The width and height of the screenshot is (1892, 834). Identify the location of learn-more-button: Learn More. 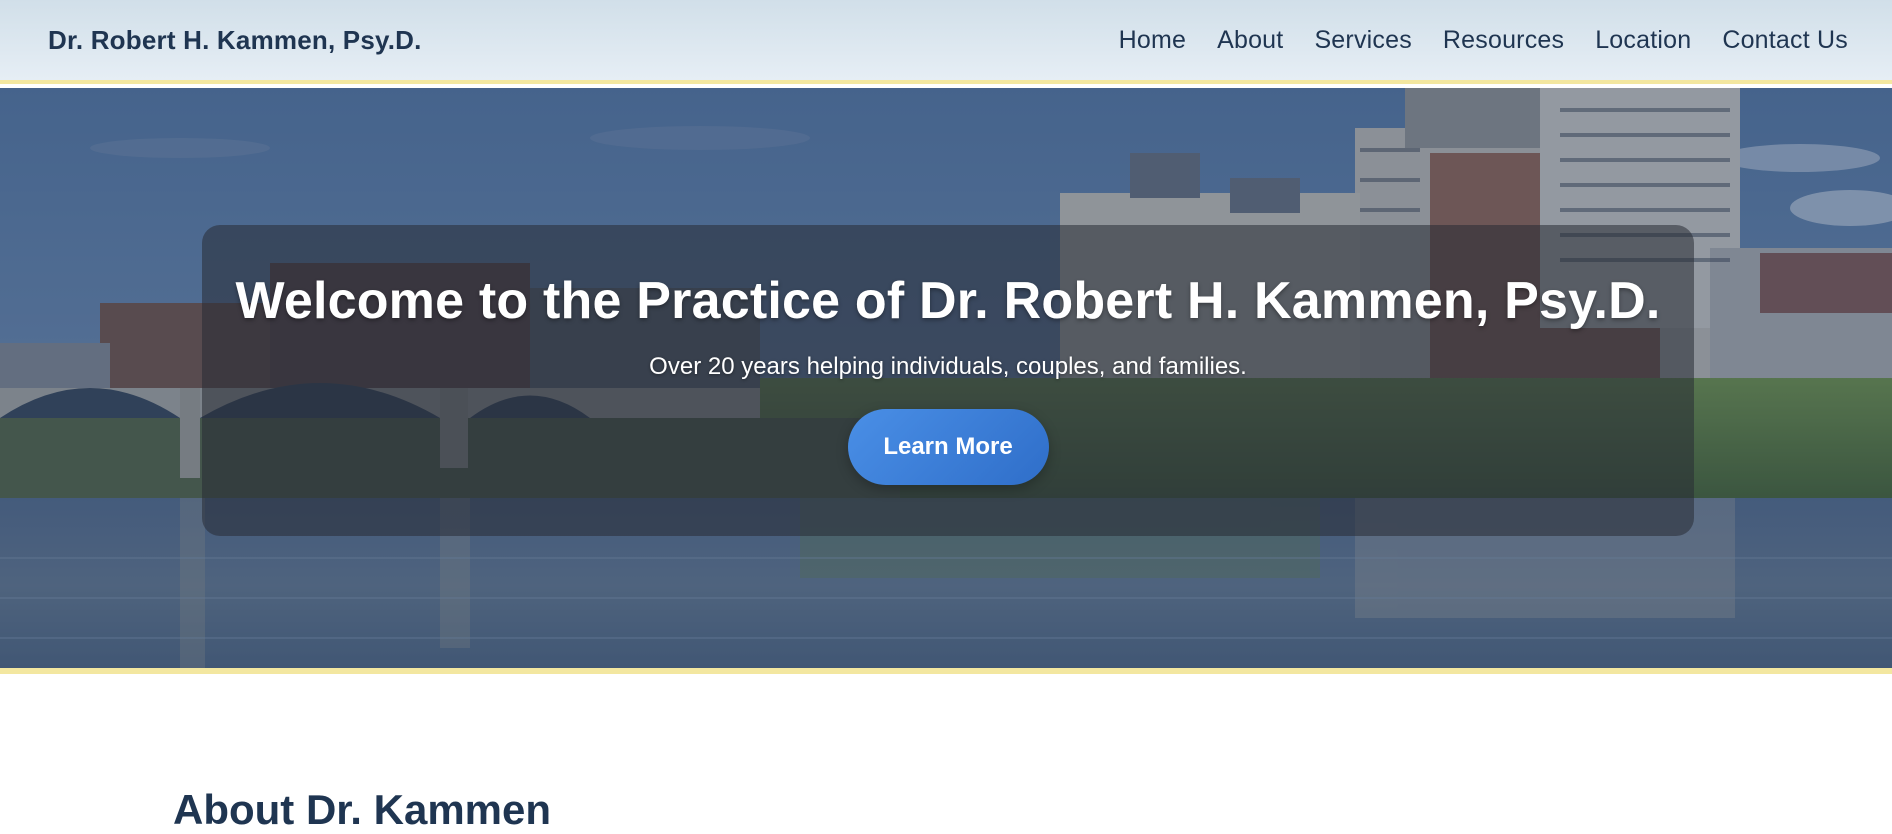
(948, 447).